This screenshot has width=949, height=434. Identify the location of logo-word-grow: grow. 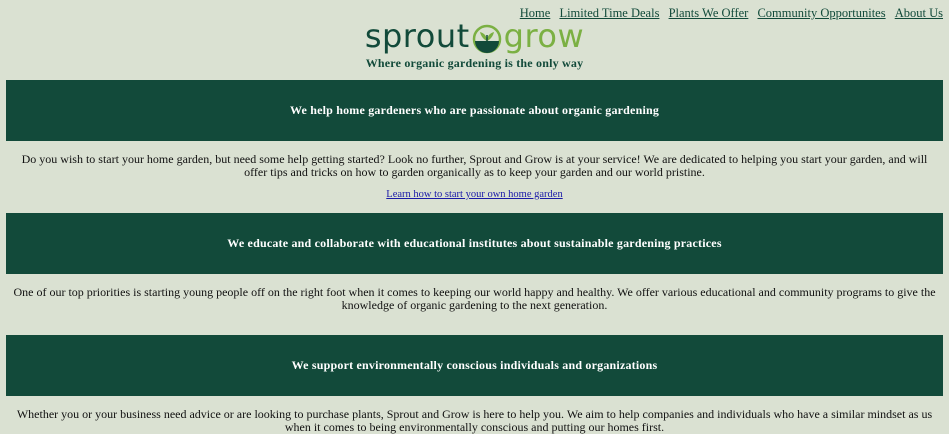
(544, 36).